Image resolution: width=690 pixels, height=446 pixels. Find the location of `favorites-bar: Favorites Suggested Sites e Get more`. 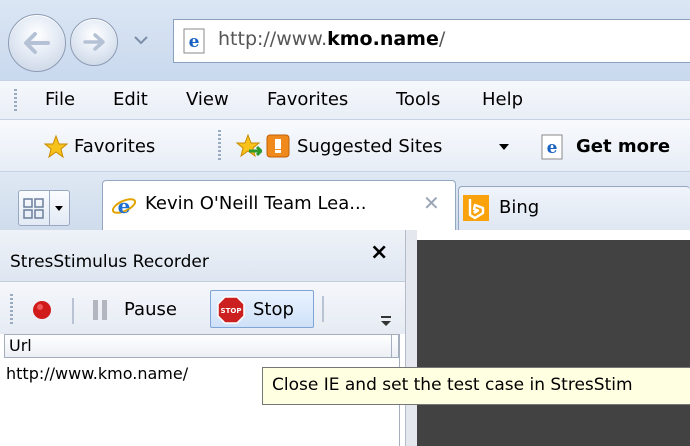

favorites-bar: Favorites Suggested Sites e Get more is located at coordinates (345, 146).